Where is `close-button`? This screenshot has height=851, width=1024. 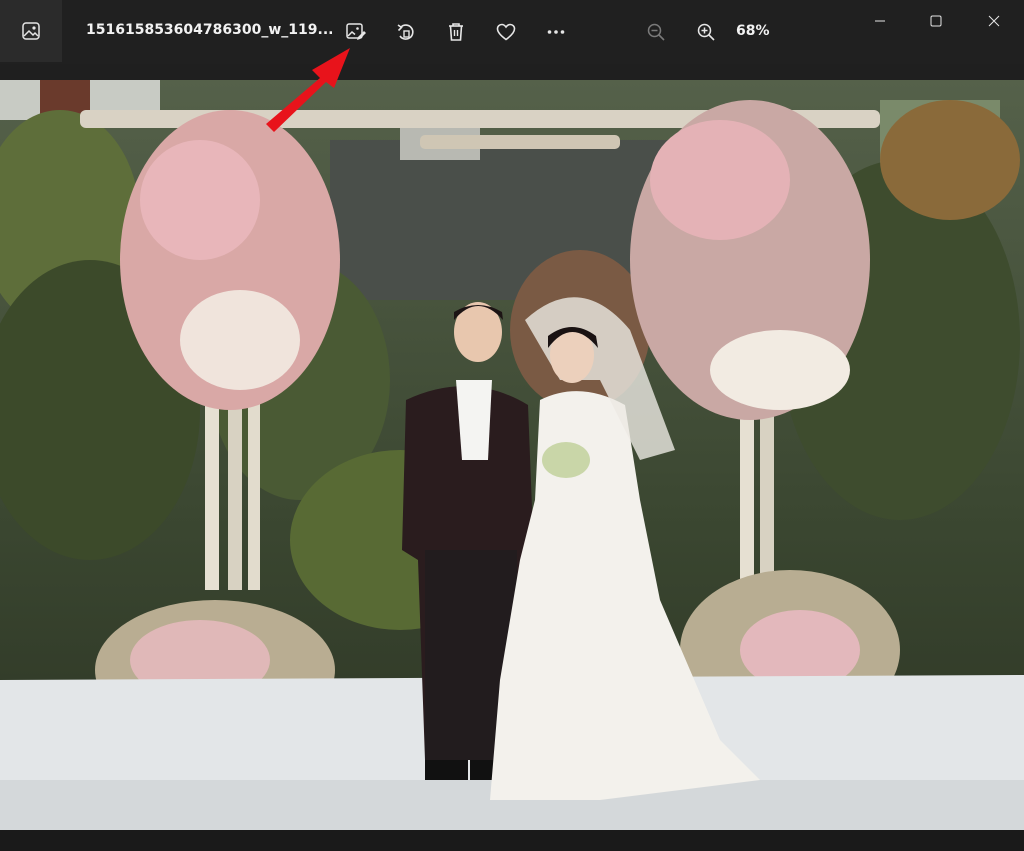 close-button is located at coordinates (994, 21).